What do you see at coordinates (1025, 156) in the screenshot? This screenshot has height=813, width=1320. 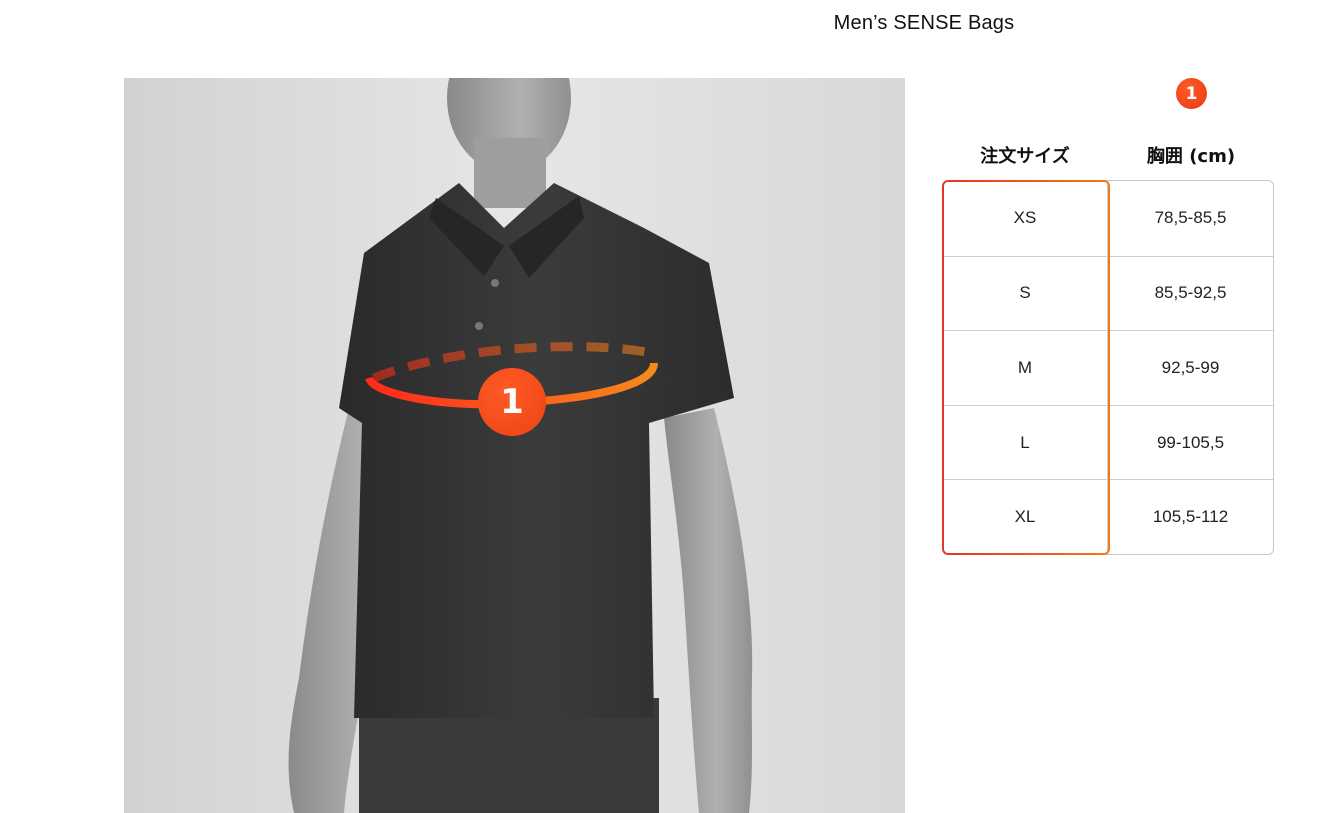 I see `header-order-size: 注文サイズ` at bounding box center [1025, 156].